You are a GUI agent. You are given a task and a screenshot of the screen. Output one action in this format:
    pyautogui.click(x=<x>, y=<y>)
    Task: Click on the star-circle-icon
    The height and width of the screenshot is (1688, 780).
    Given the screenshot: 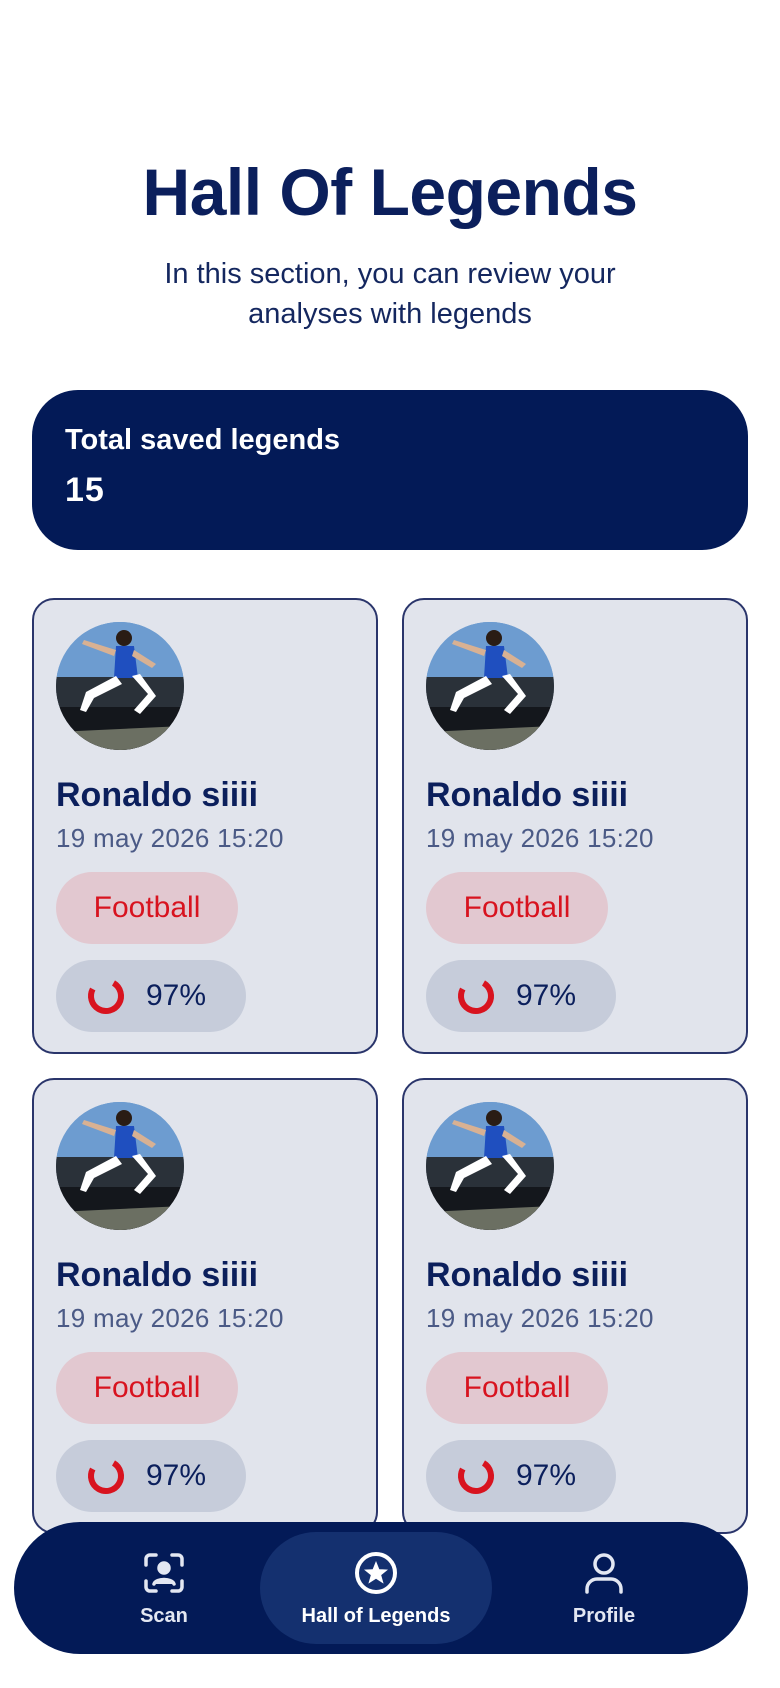 What is the action you would take?
    pyautogui.click(x=376, y=1572)
    